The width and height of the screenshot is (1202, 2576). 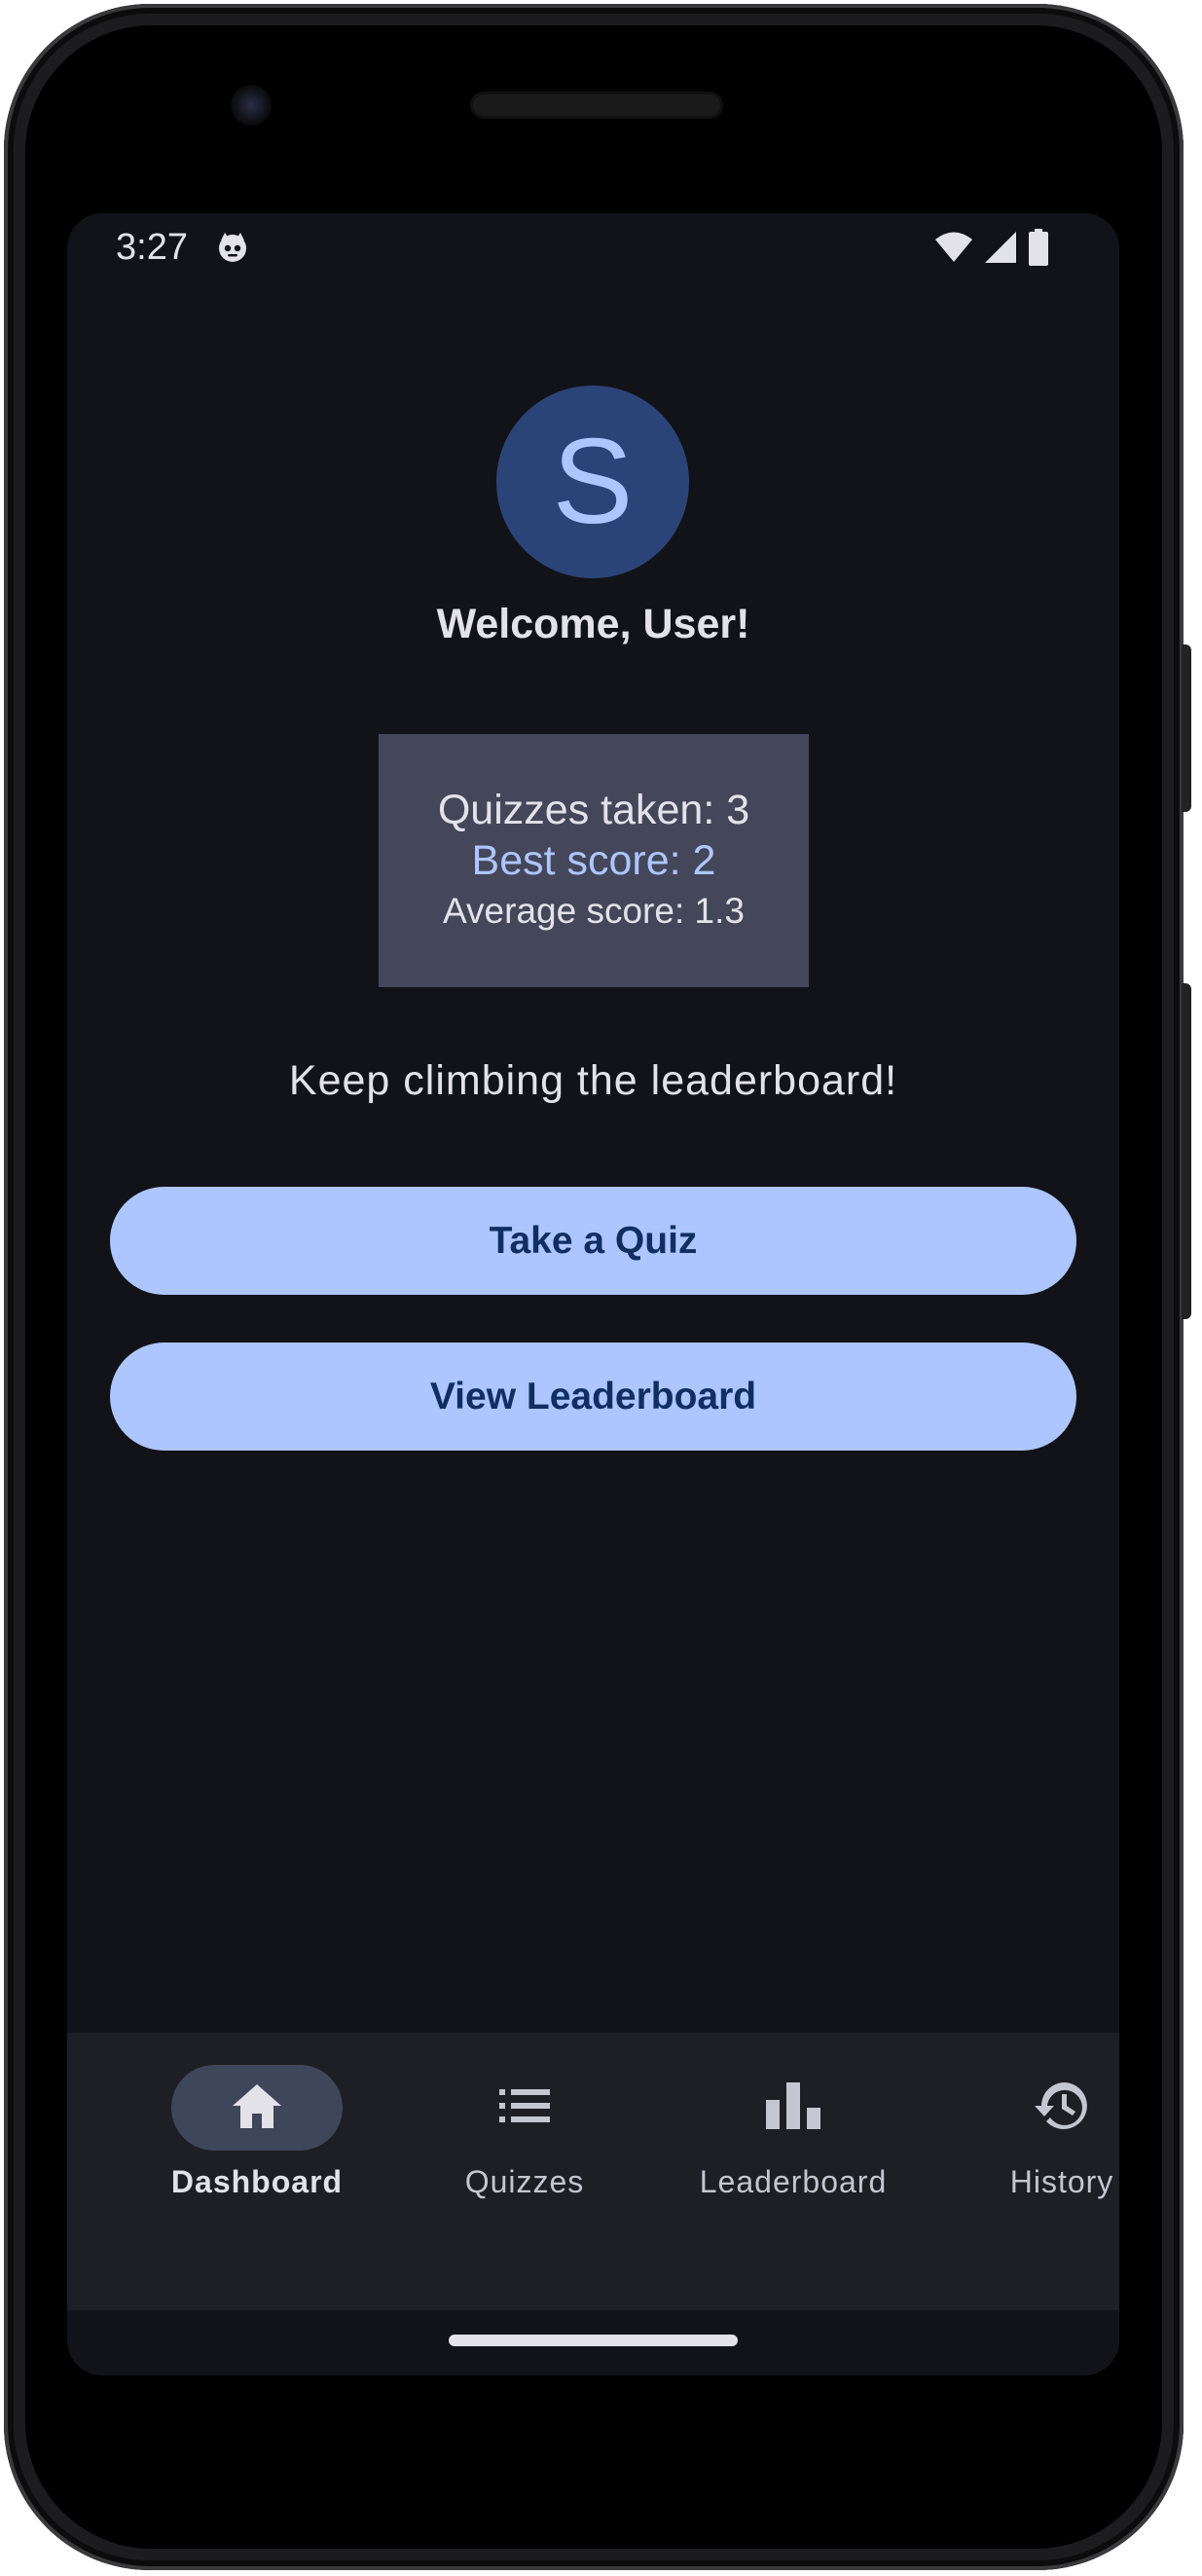 I want to click on volume-button, so click(x=1186, y=1151).